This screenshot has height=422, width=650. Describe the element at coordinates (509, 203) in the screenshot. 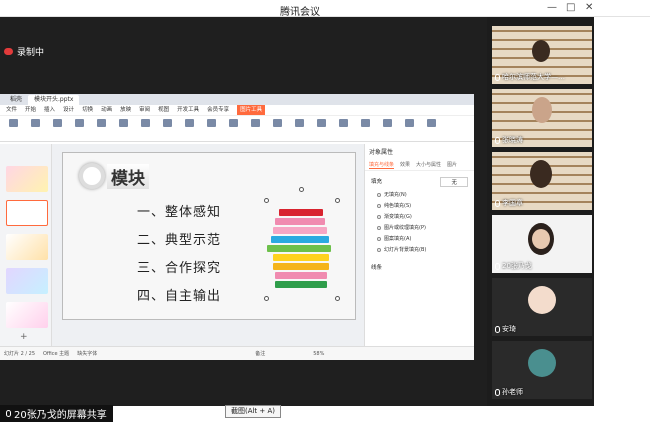

I see `participant-name: 李国章` at that location.